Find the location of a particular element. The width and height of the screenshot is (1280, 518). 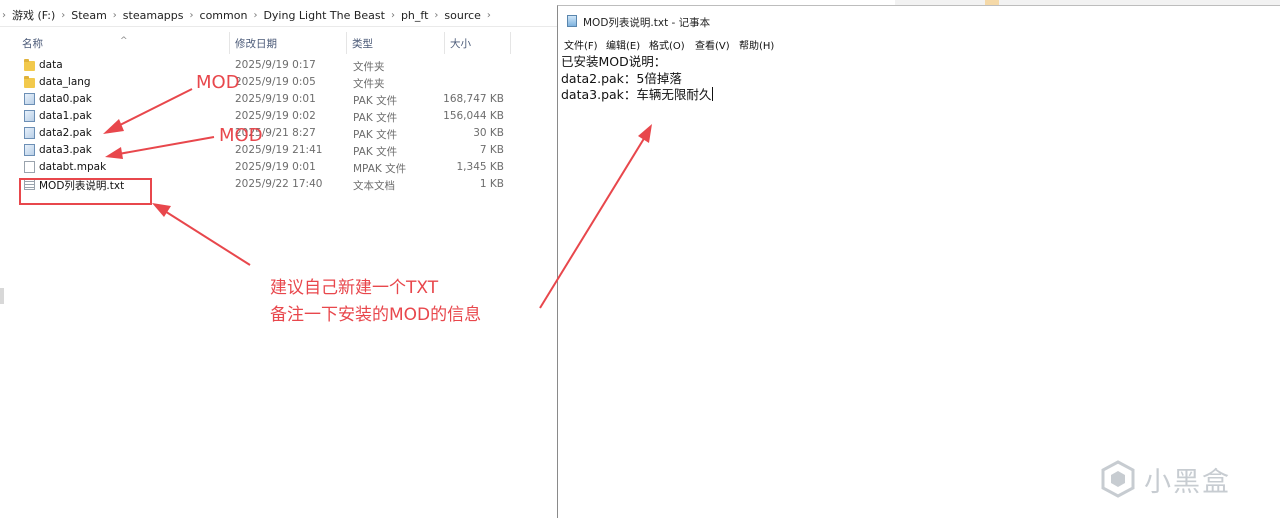

file-size: 168,747 KB is located at coordinates (473, 99).